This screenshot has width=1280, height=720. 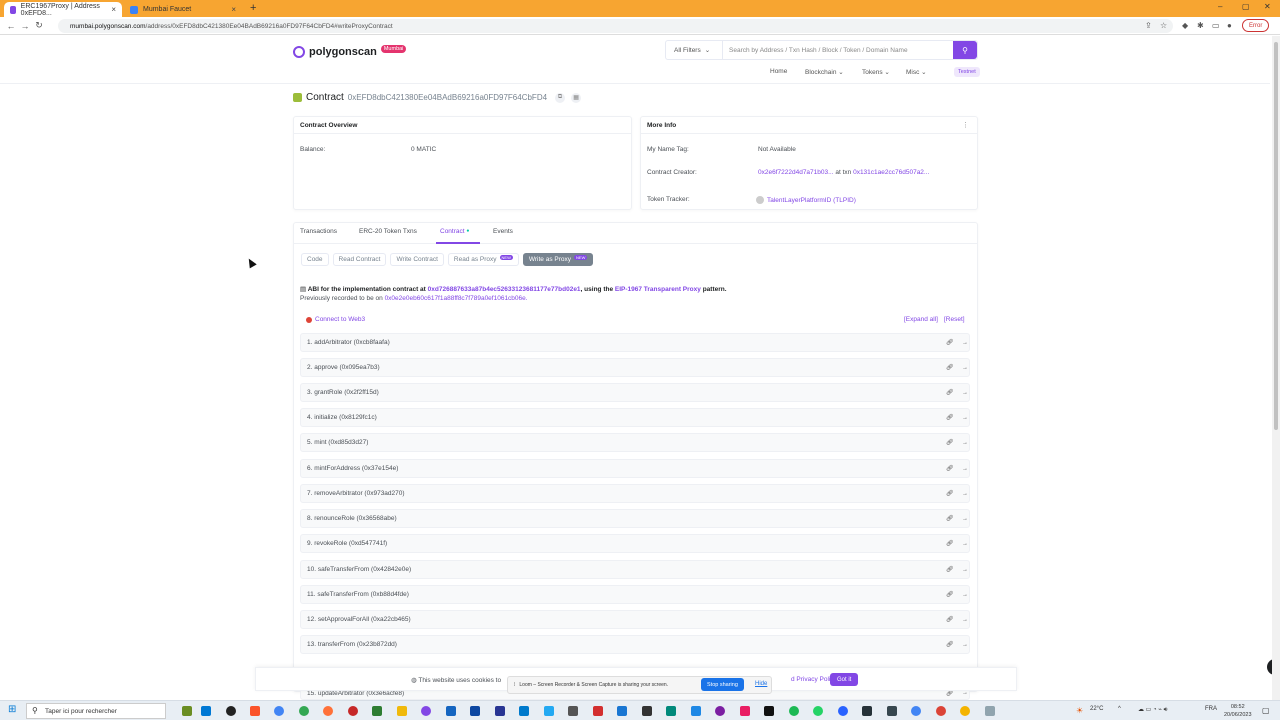 What do you see at coordinates (353, 711) in the screenshot?
I see `opera-icon` at bounding box center [353, 711].